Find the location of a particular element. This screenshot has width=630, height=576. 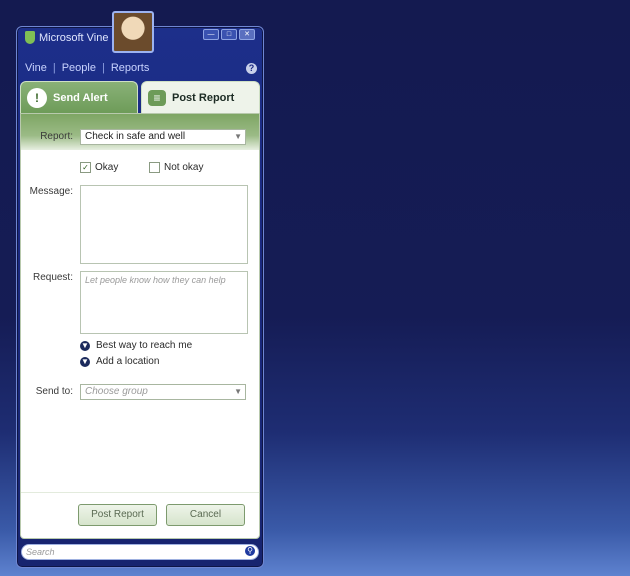

tab-post-report-label: Post Report is located at coordinates (203, 98).